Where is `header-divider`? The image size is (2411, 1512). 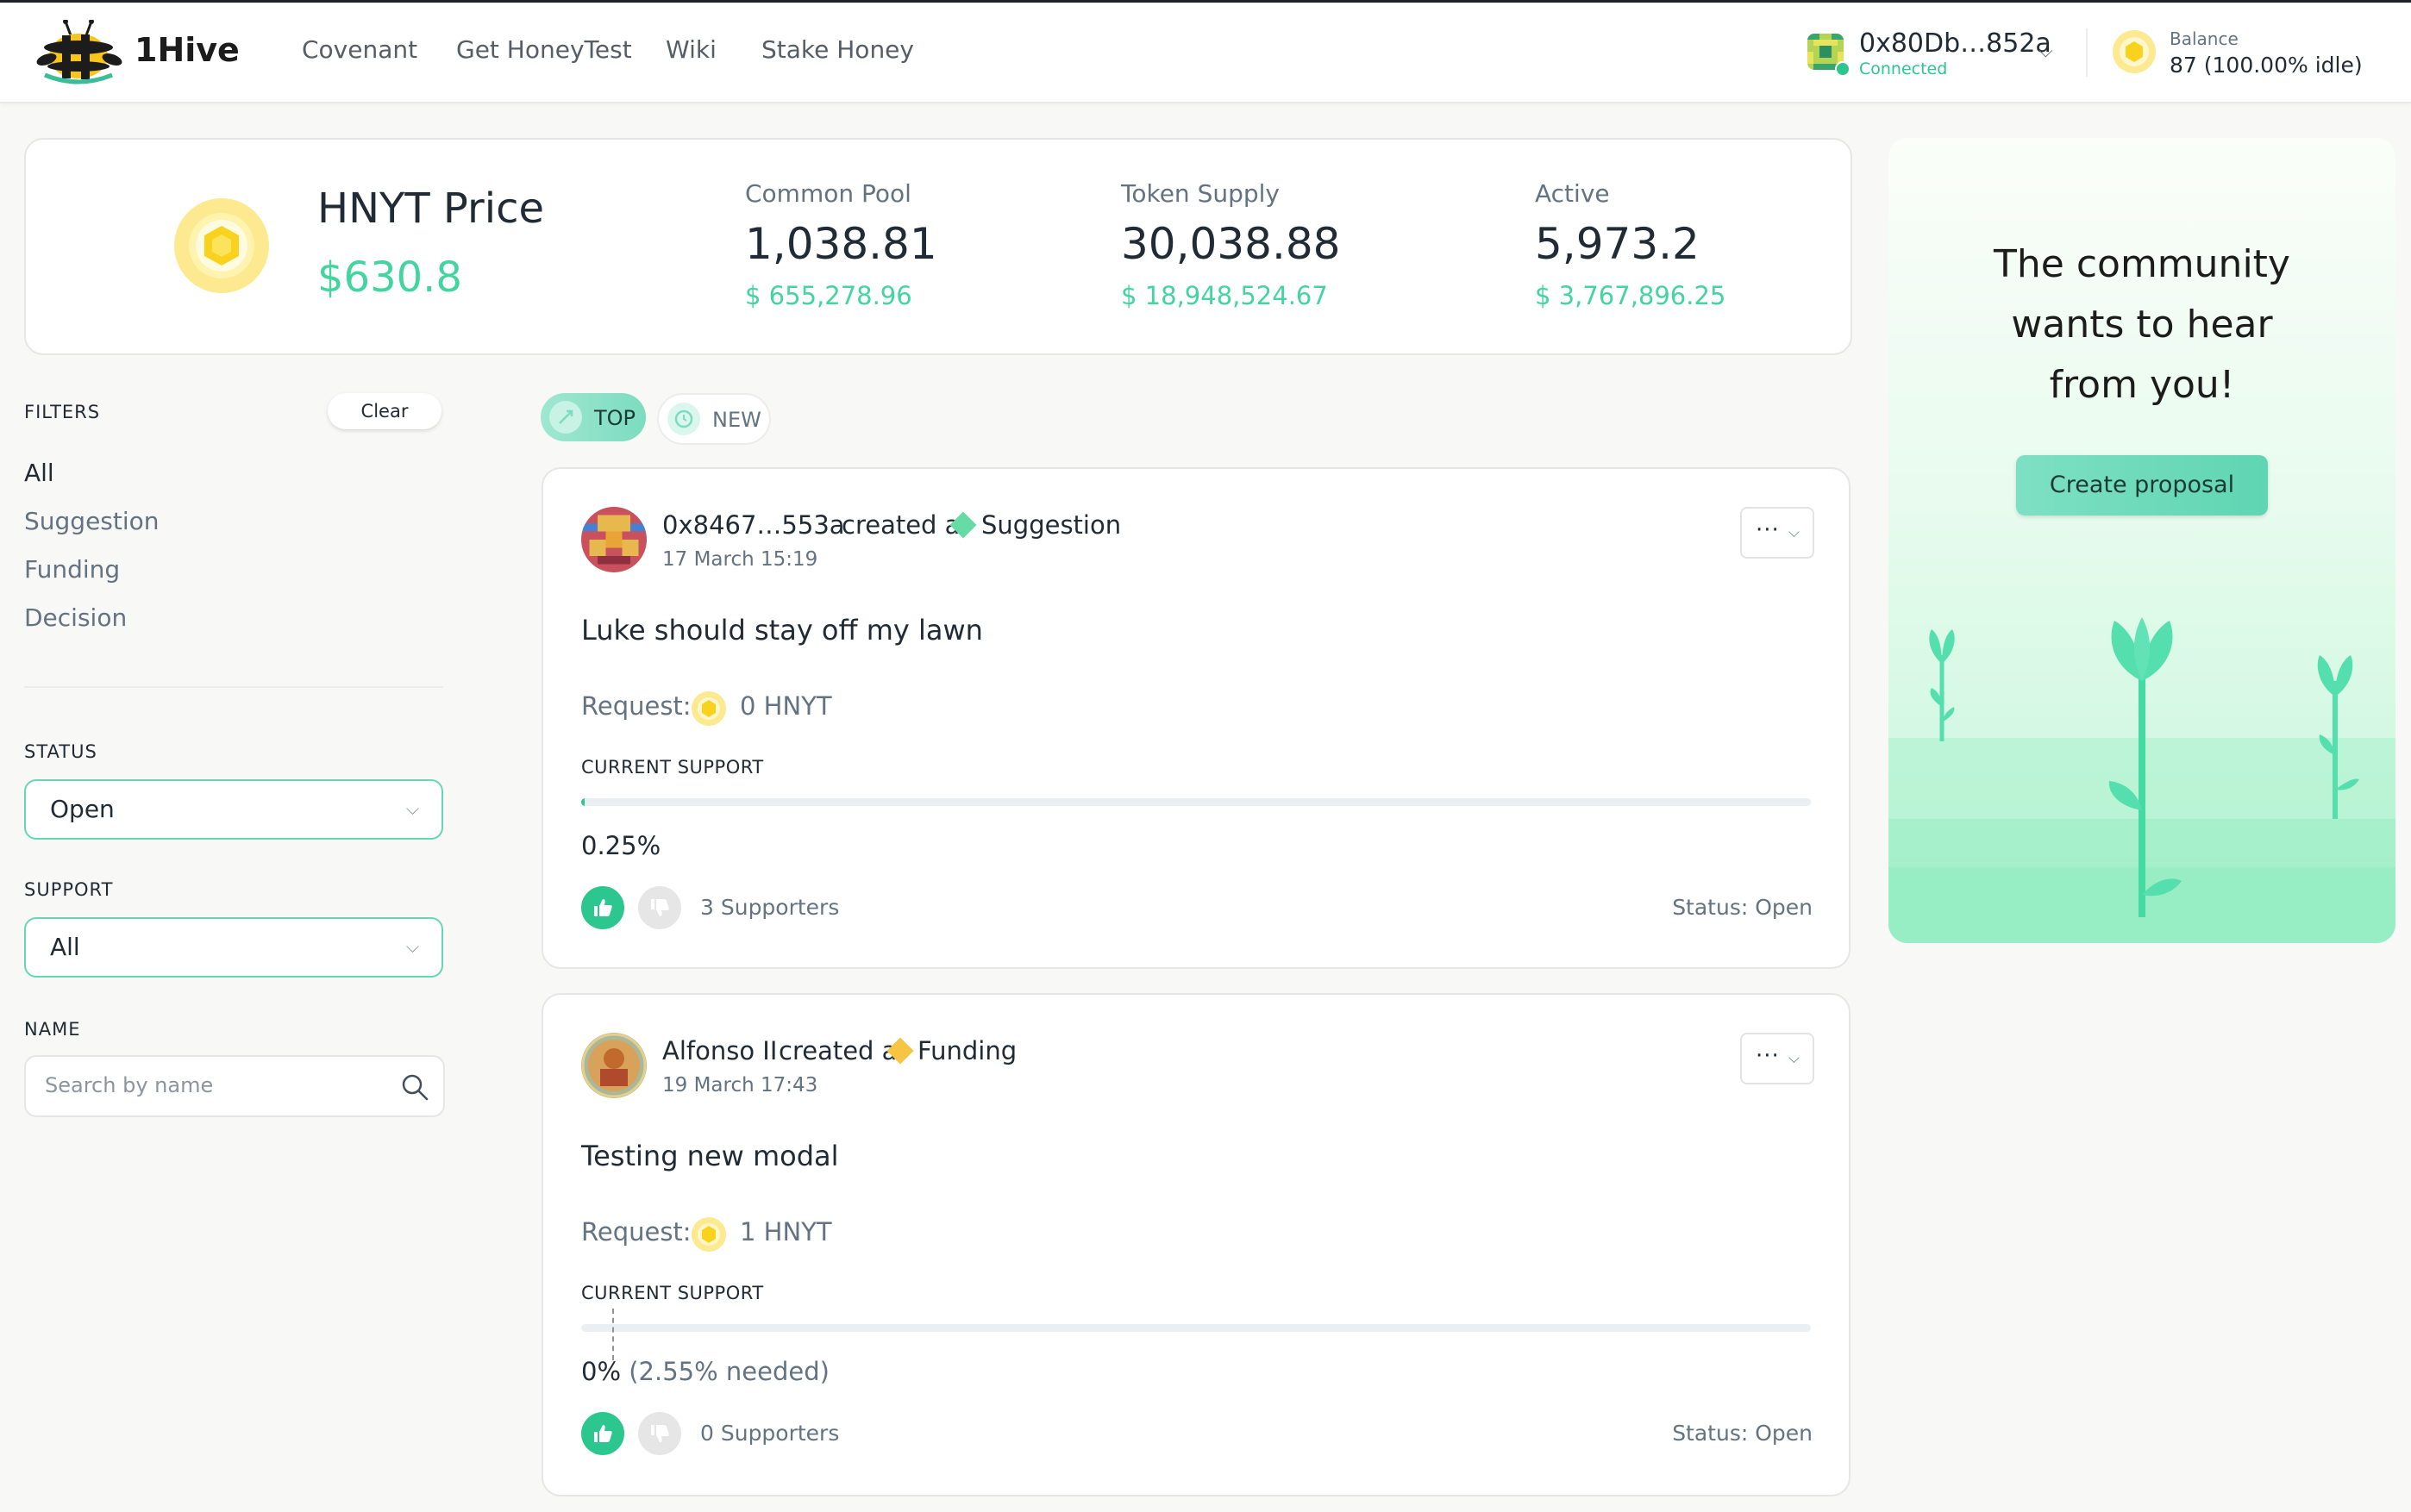
header-divider is located at coordinates (2087, 52).